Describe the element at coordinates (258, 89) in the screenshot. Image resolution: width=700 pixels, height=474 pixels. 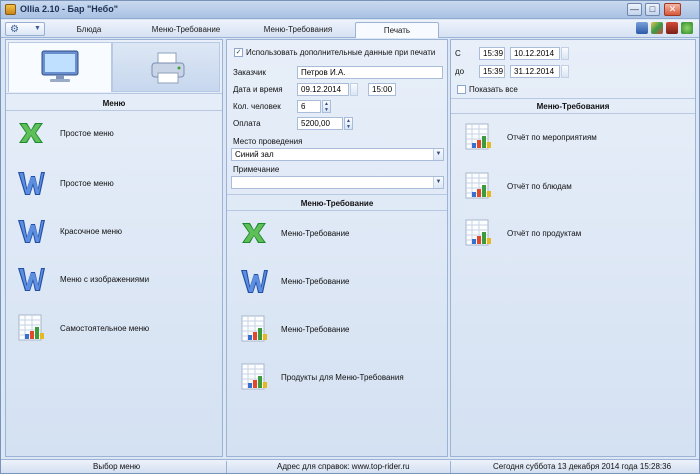
I see `datetime-label: Дата и время` at that location.